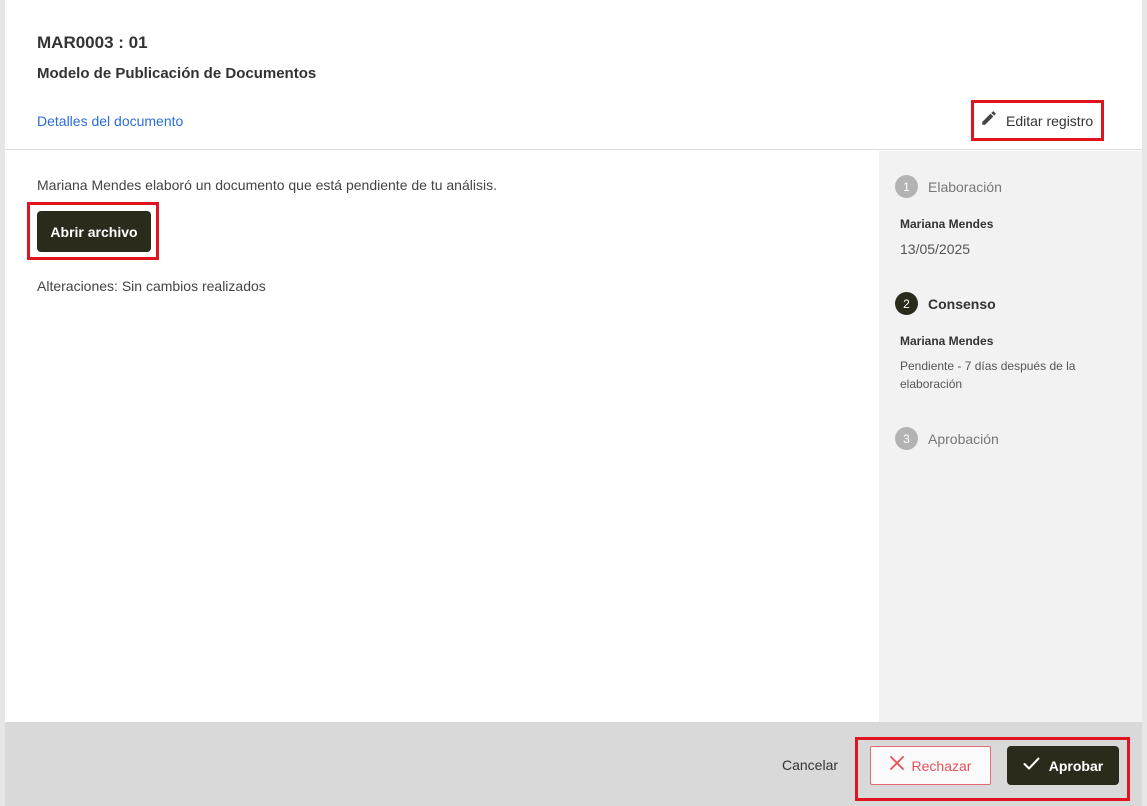  What do you see at coordinates (1050, 120) in the screenshot?
I see `edit-record-label: Editar registro` at bounding box center [1050, 120].